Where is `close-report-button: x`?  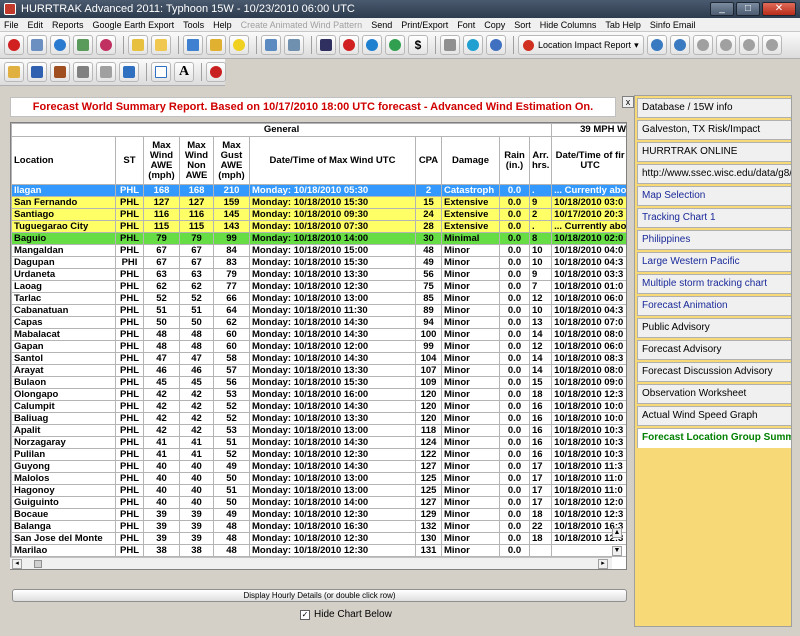
close-report-button: x is located at coordinates (628, 102).